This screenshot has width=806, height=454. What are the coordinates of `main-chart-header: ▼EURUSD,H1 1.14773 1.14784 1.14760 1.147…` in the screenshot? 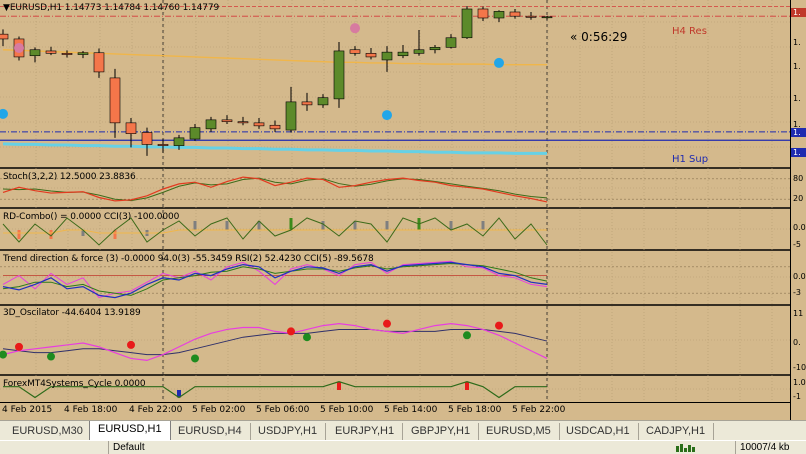 It's located at (111, 8).